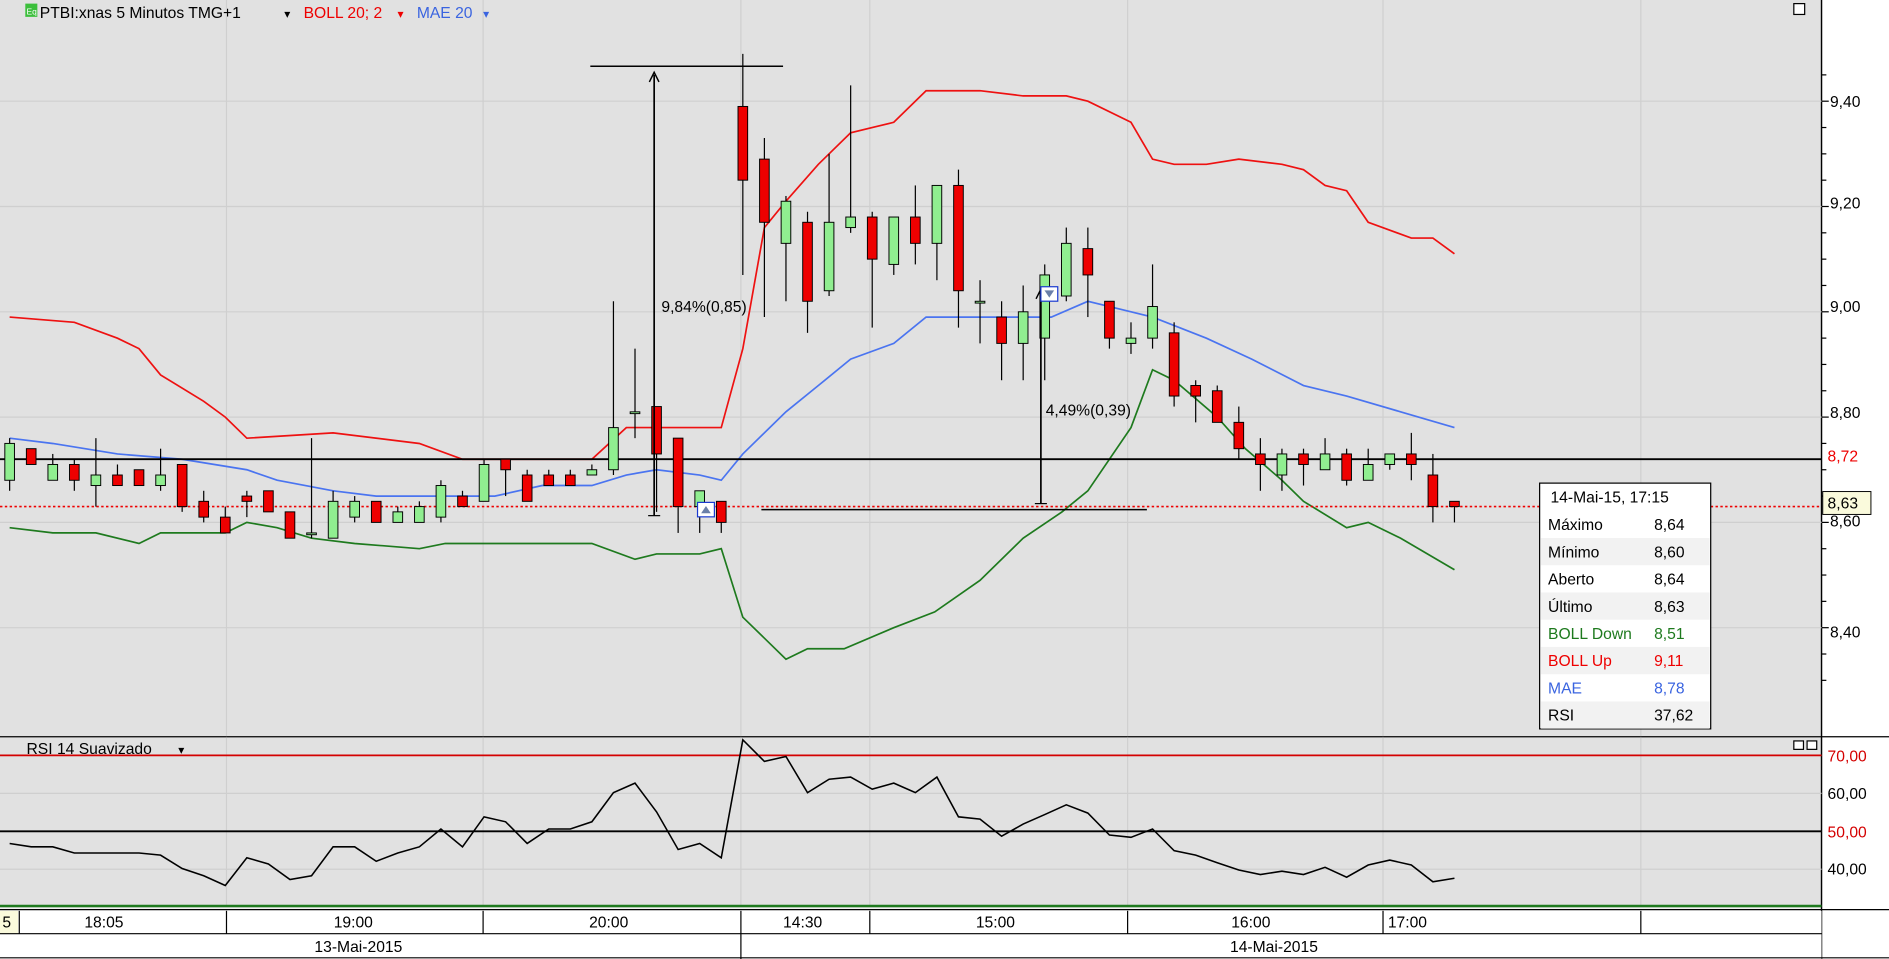  Describe the element at coordinates (140, 13) in the screenshot. I see `symbol-title: PTBI:xnas 5 Minutos TMG+1` at that location.